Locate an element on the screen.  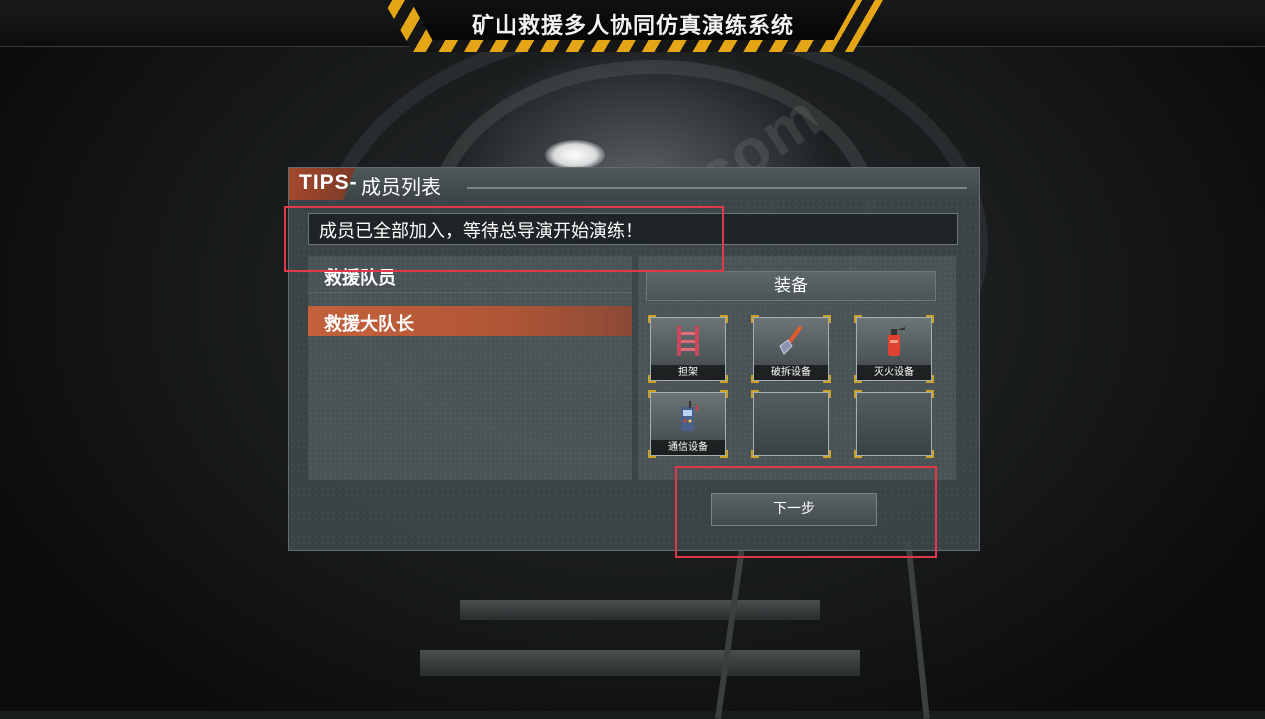
equipment-slot-fire: 灭火设备 is located at coordinates (894, 349).